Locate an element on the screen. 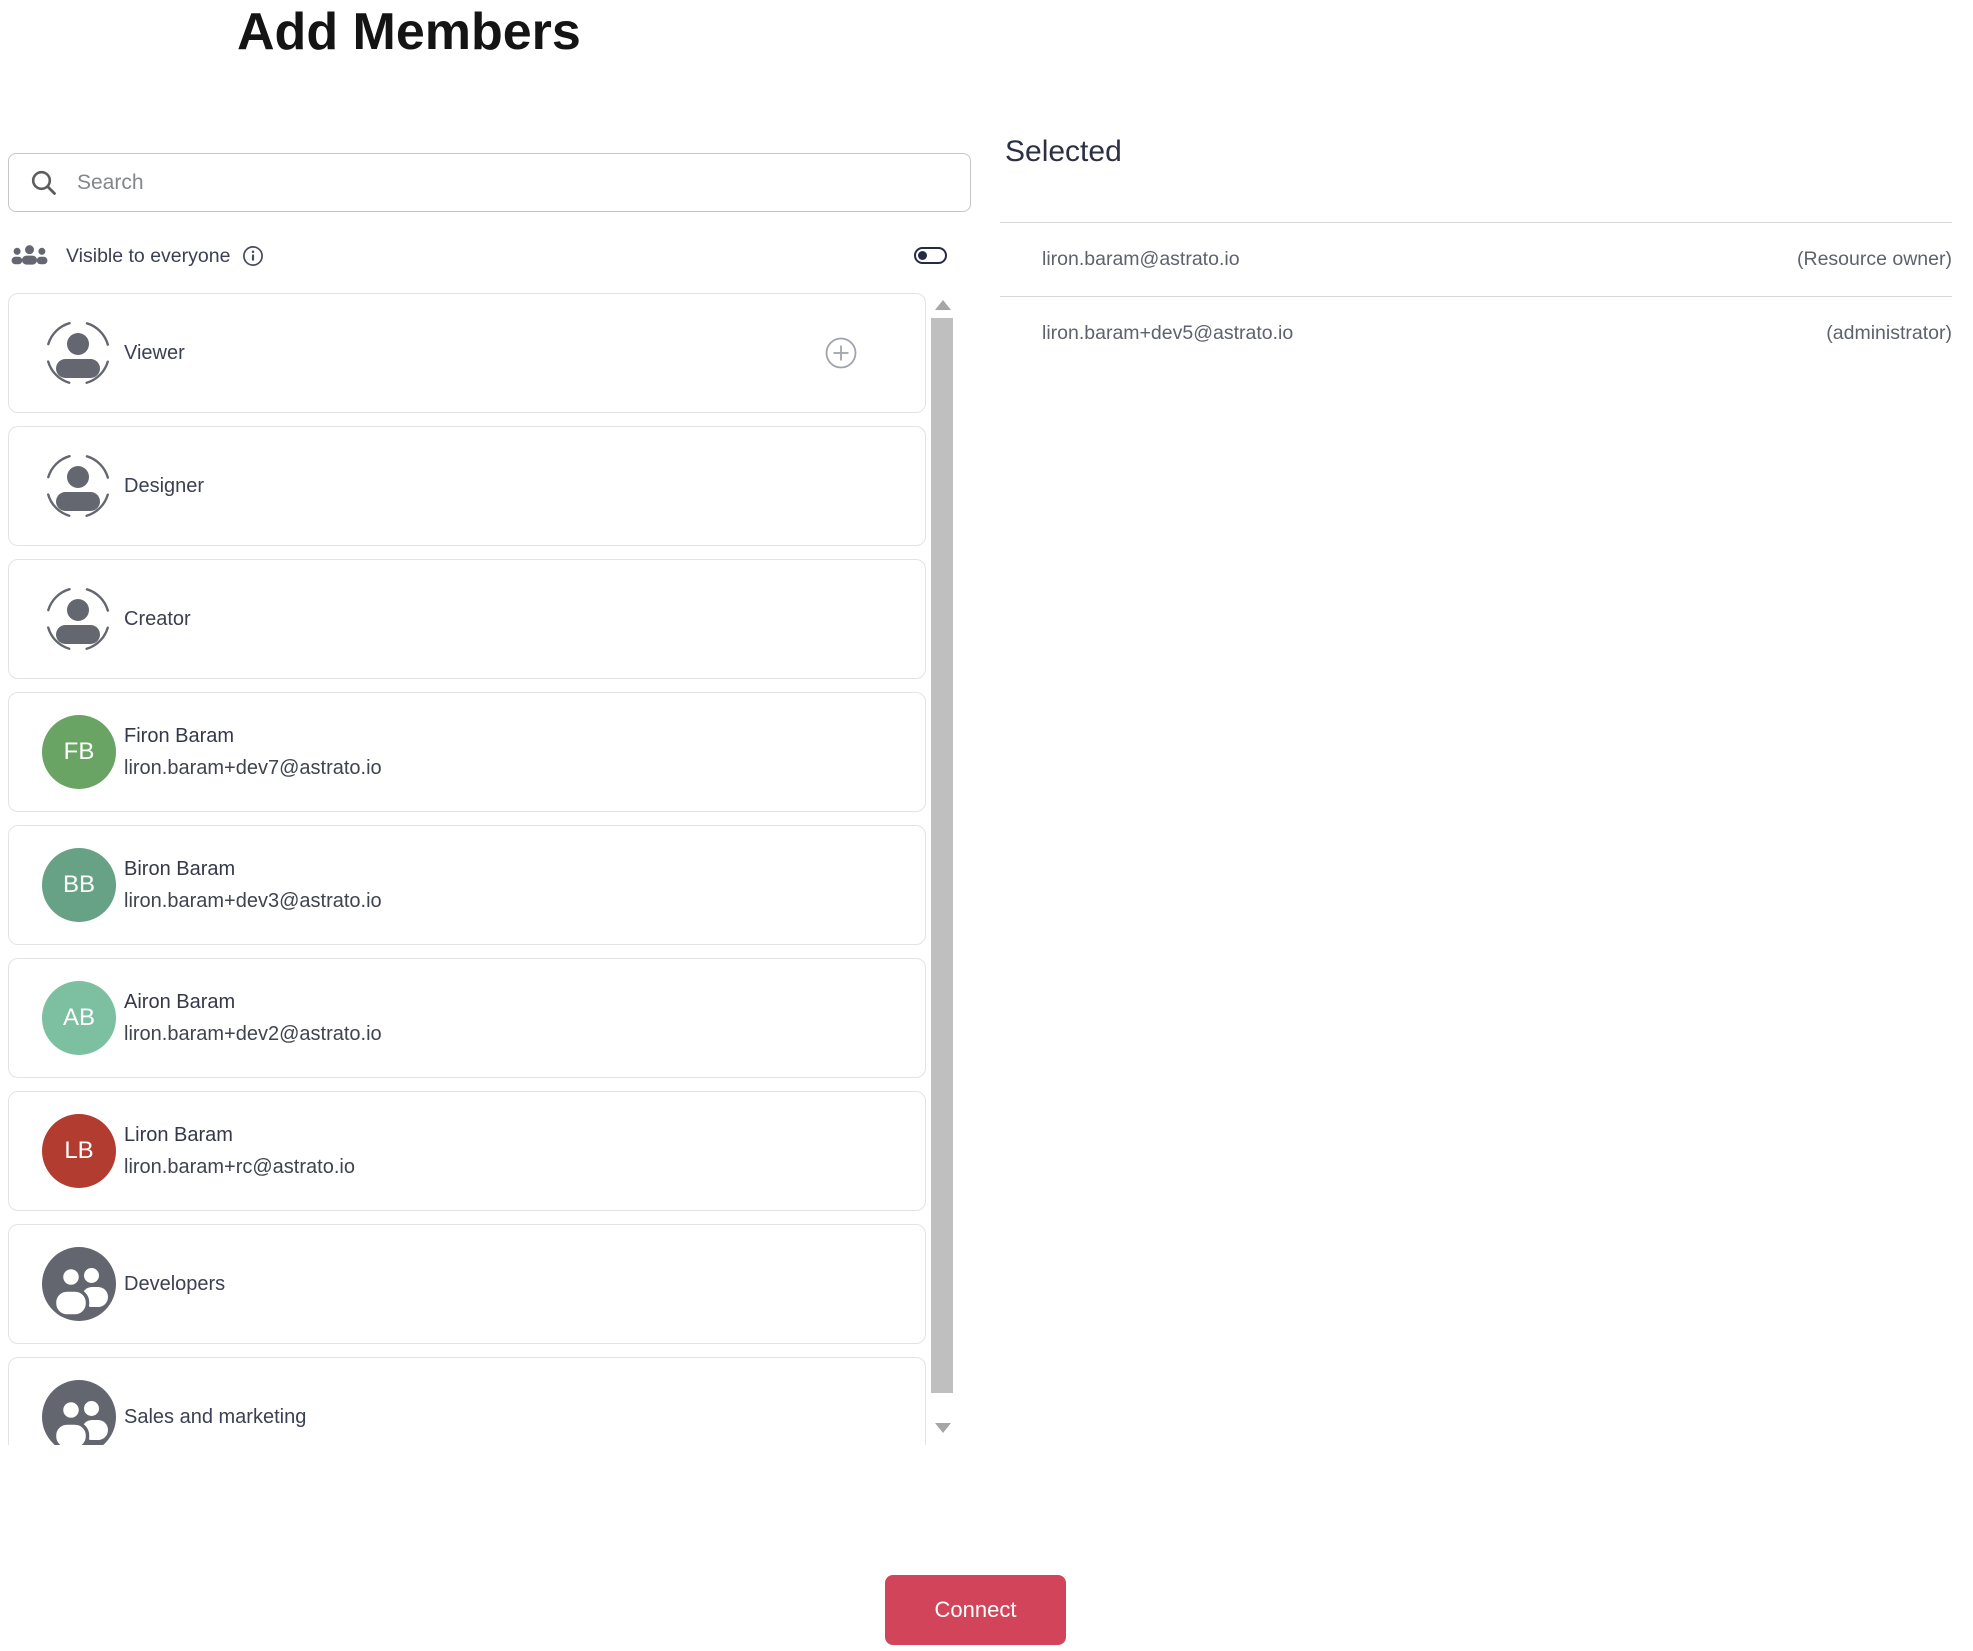  avatar: FB is located at coordinates (79, 752).